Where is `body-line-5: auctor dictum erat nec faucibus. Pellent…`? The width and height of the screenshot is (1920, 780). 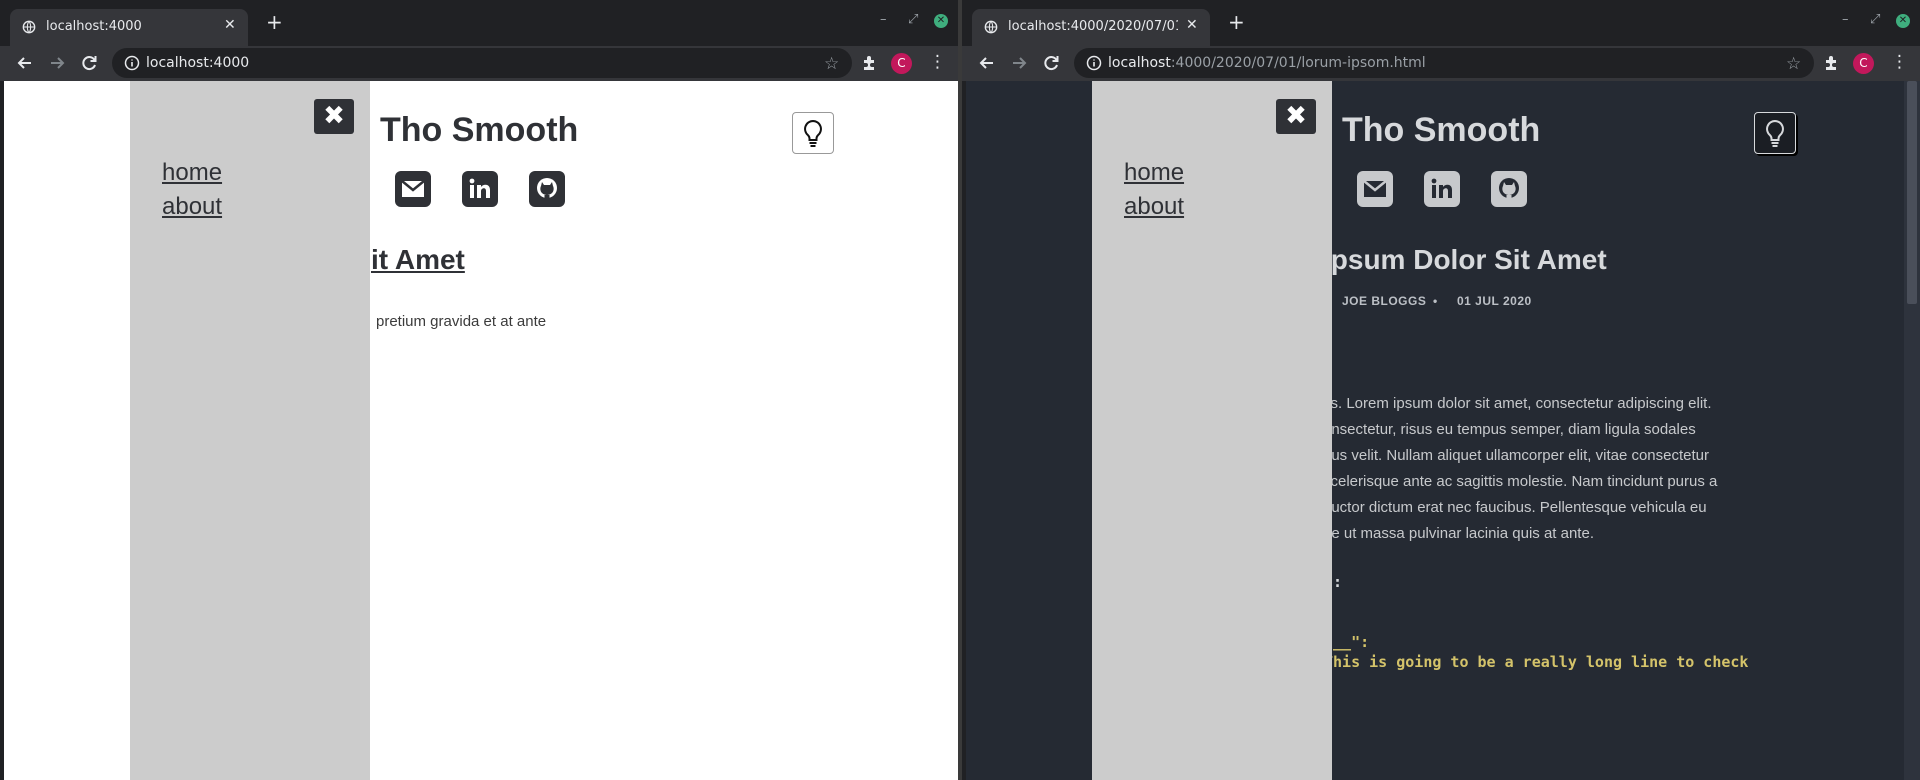 body-line-5: auctor dictum erat nec faucibus. Pellent… is located at coordinates (1515, 507).